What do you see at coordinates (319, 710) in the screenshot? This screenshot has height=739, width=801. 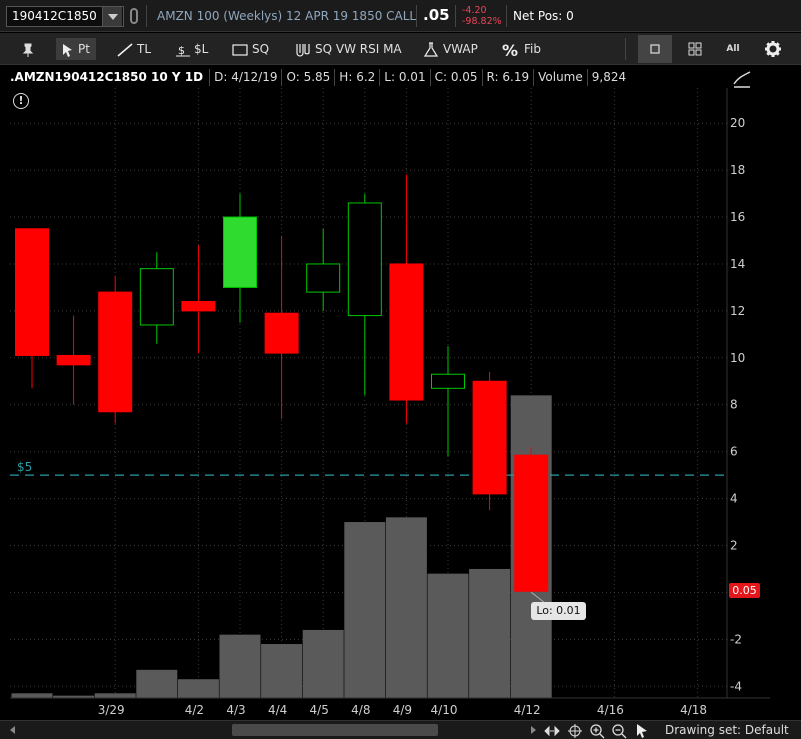 I see `x-tick-label: 4/5` at bounding box center [319, 710].